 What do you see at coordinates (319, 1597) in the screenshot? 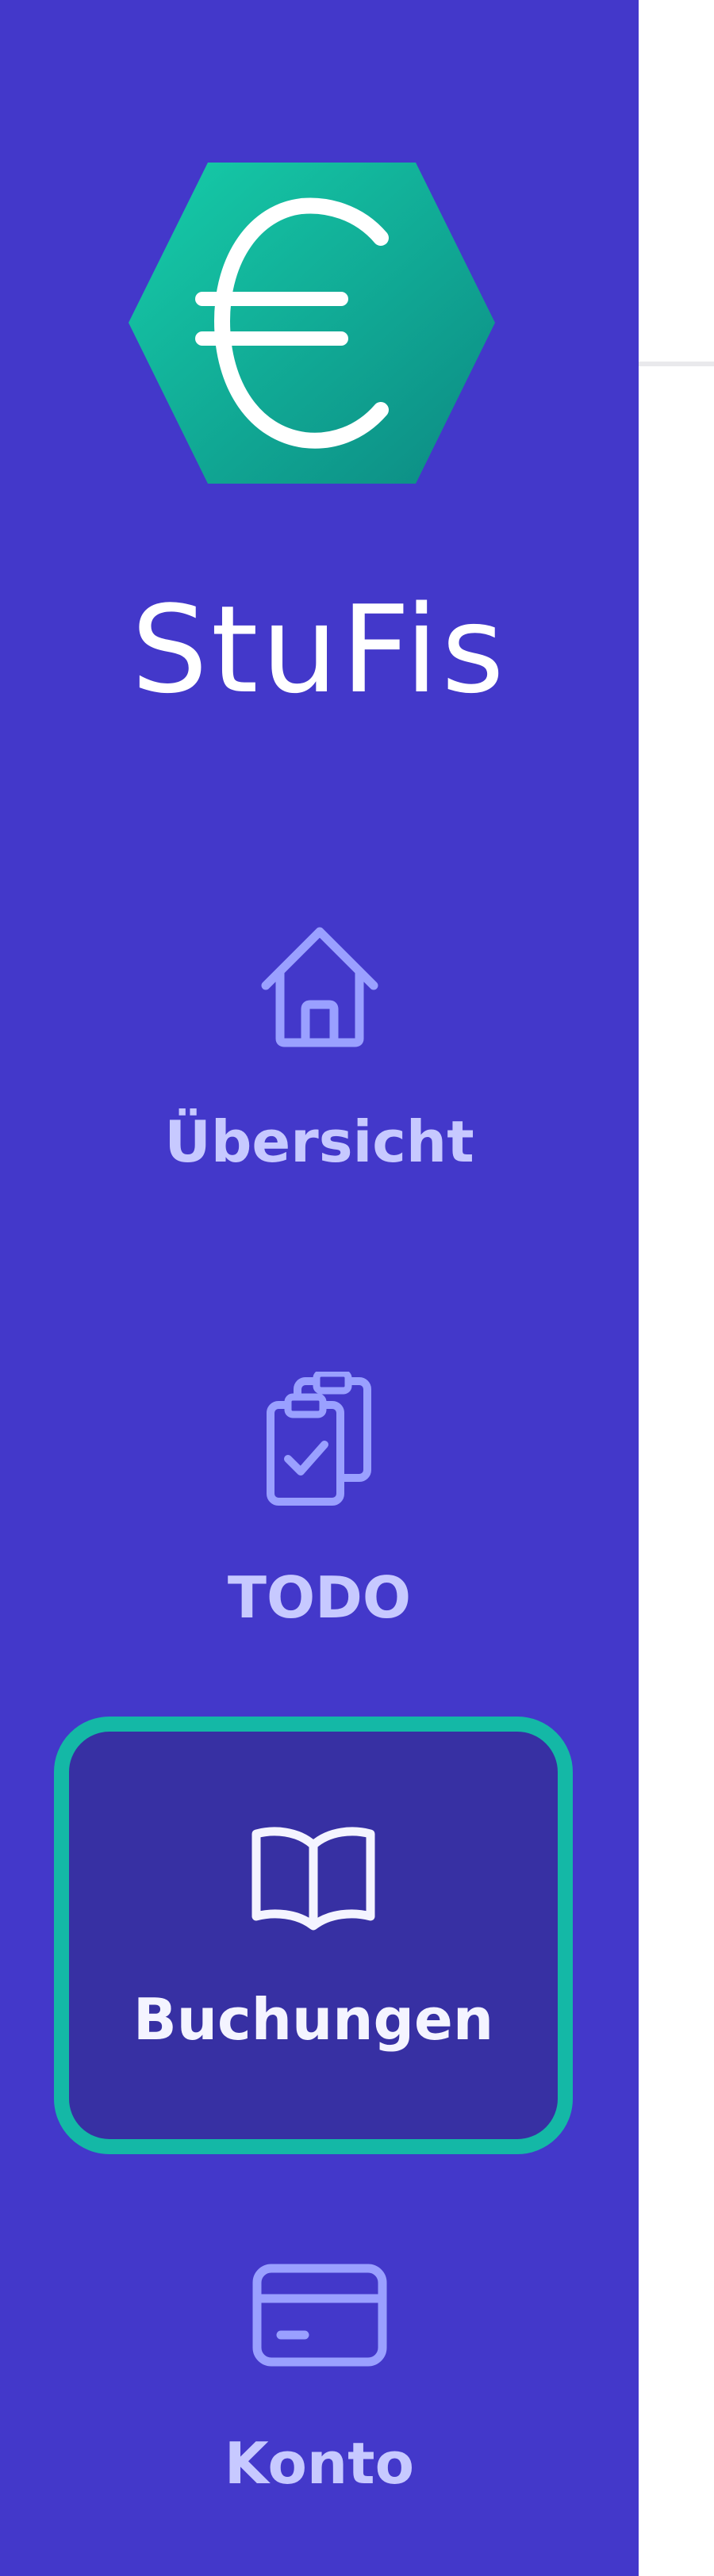
I see `nav-label-todo: TODO` at bounding box center [319, 1597].